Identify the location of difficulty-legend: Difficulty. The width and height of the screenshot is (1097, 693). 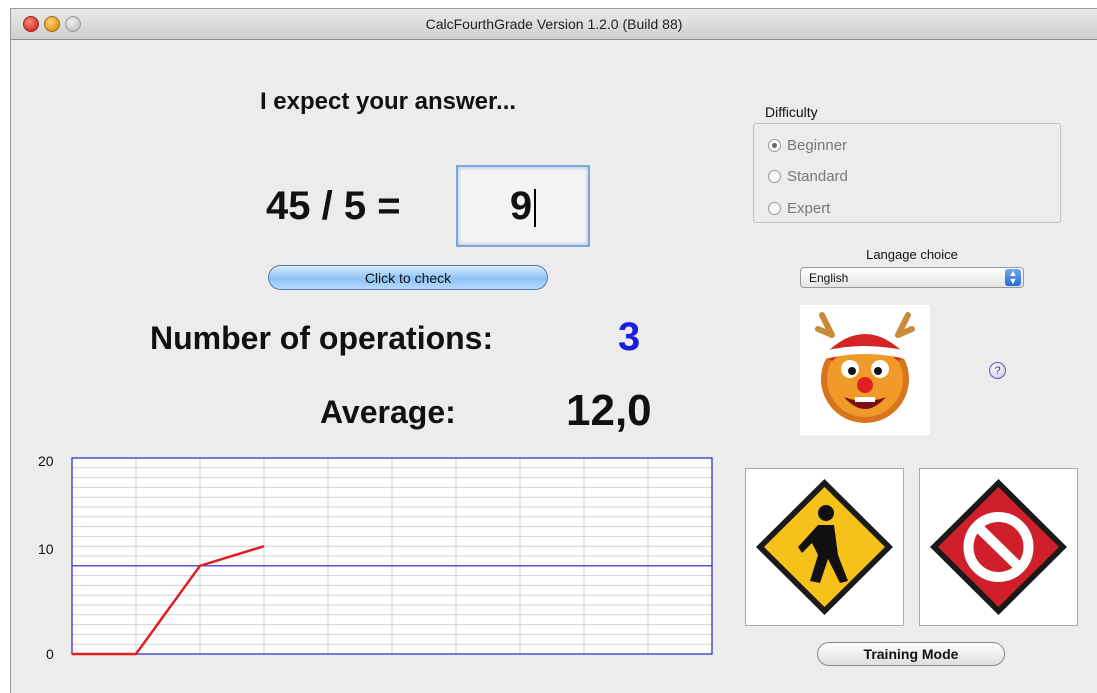
(791, 112).